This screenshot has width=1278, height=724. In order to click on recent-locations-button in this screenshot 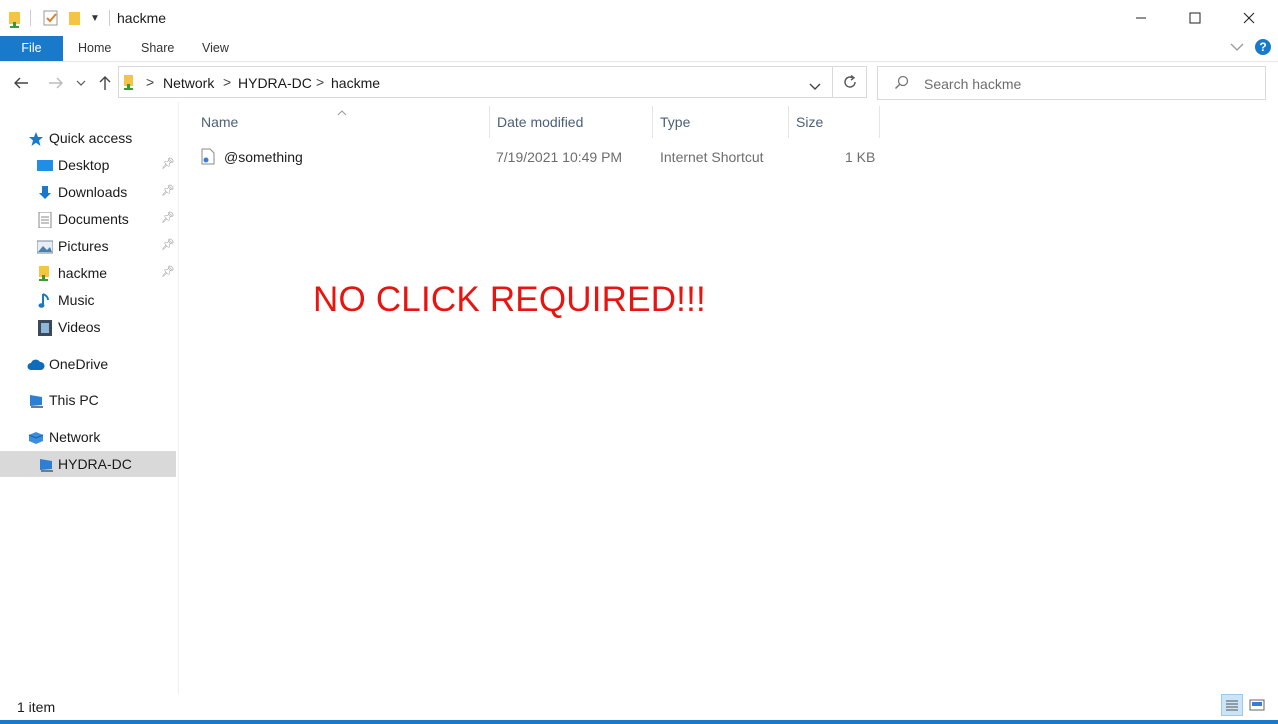, I will do `click(81, 83)`.